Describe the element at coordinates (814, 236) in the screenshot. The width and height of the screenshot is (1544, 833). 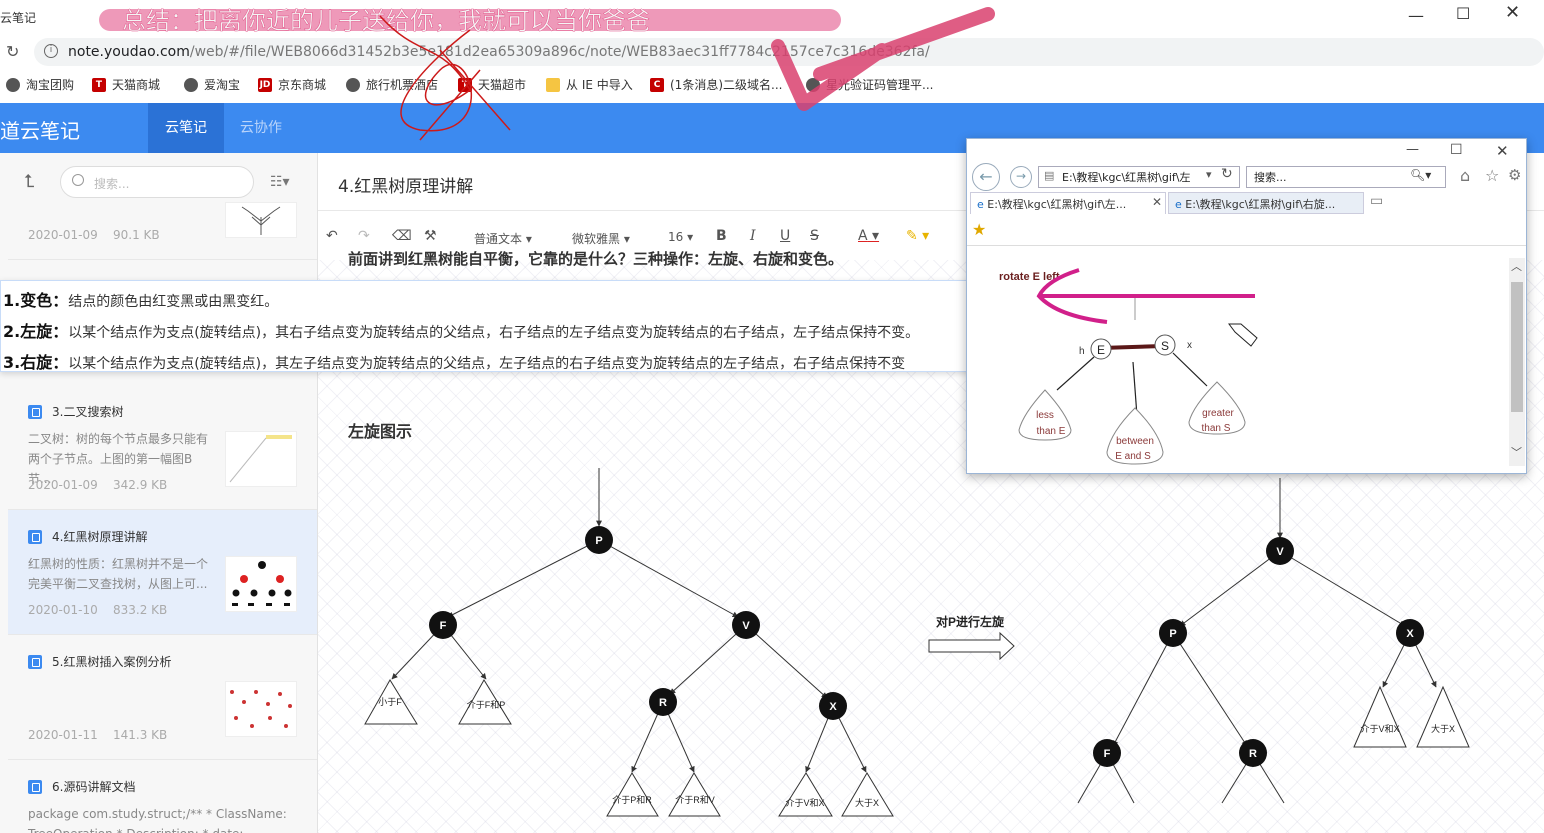
I see `strikethrough-button: S` at that location.